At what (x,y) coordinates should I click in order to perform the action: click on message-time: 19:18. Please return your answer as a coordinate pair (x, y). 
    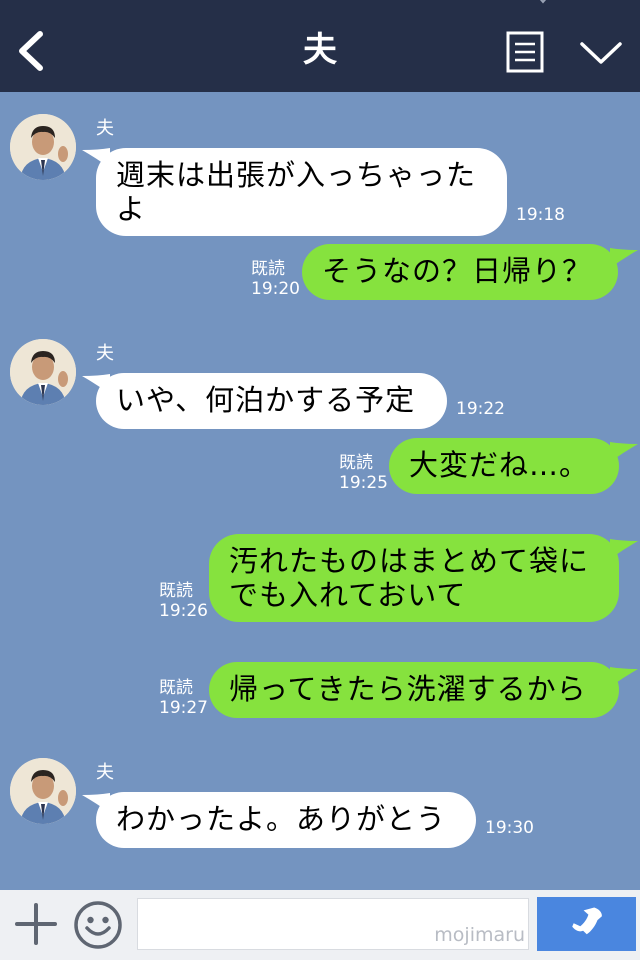
    Looking at the image, I should click on (540, 215).